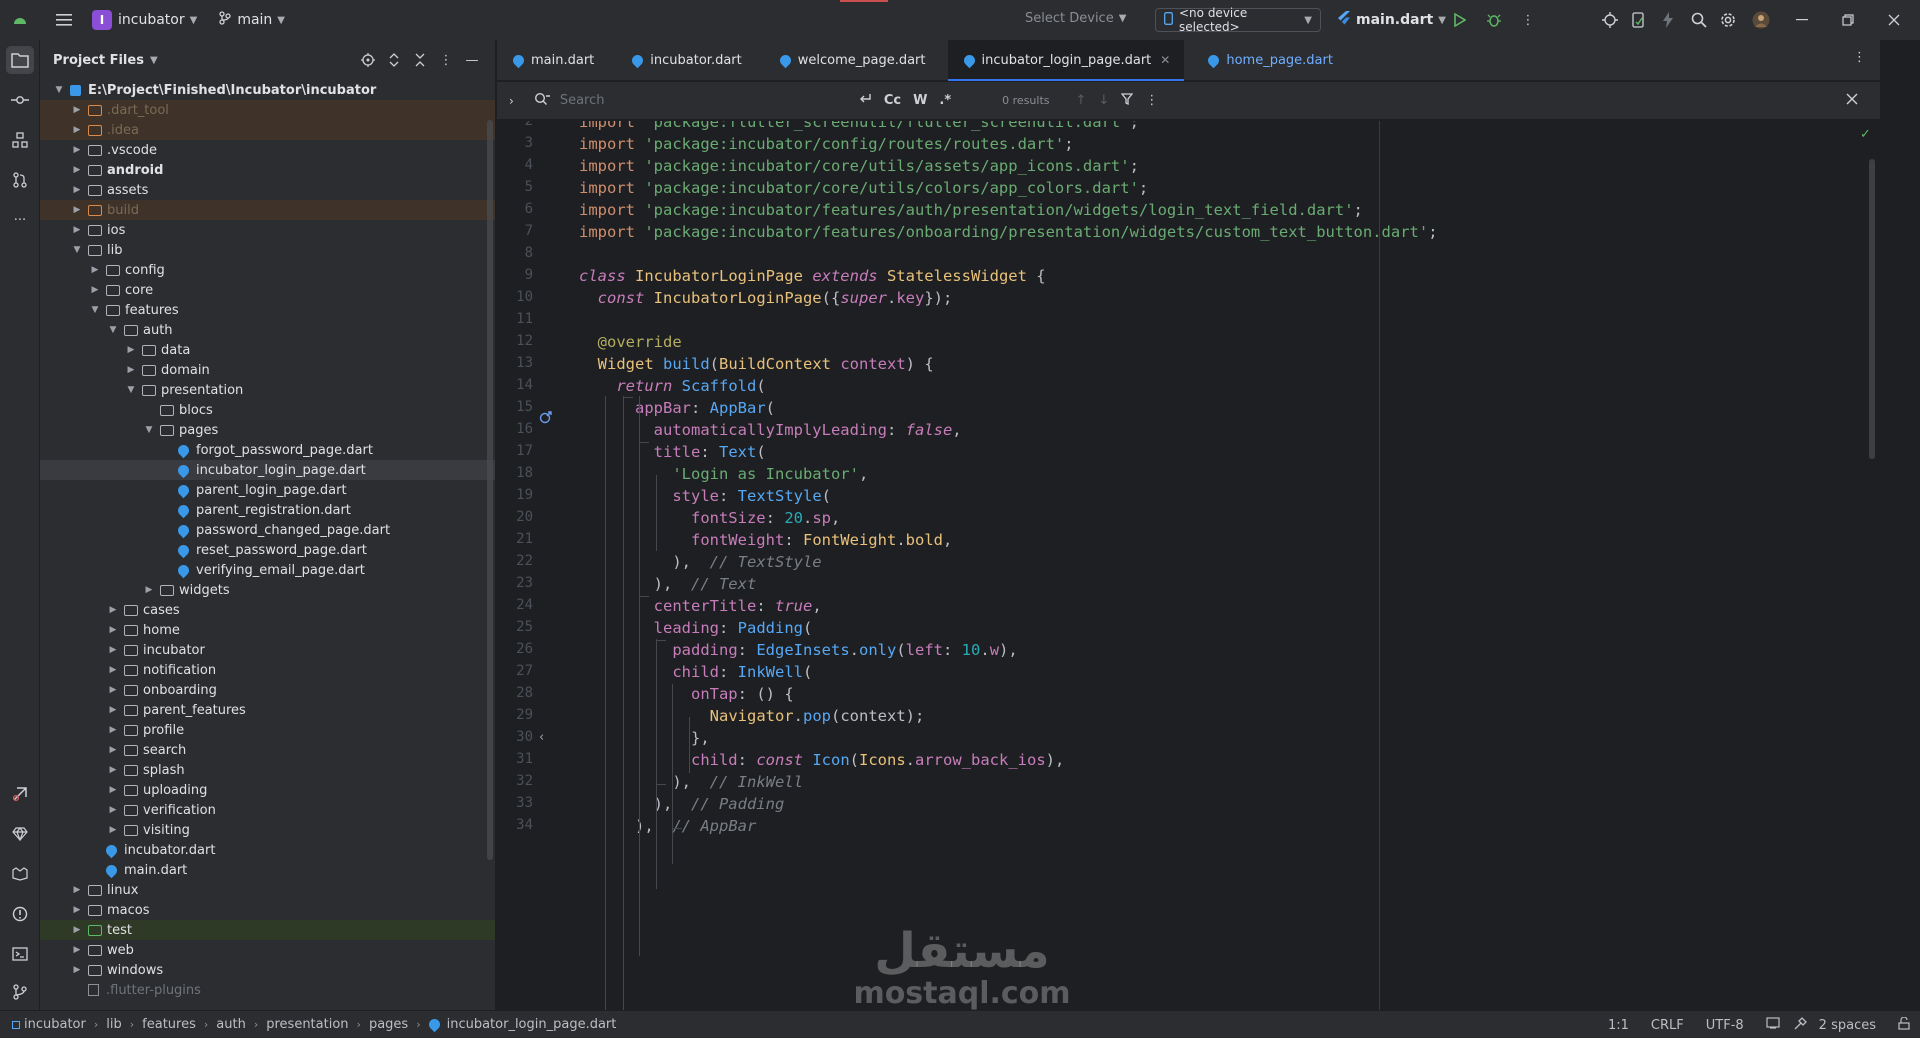  What do you see at coordinates (1127, 100) in the screenshot?
I see `filter-icon` at bounding box center [1127, 100].